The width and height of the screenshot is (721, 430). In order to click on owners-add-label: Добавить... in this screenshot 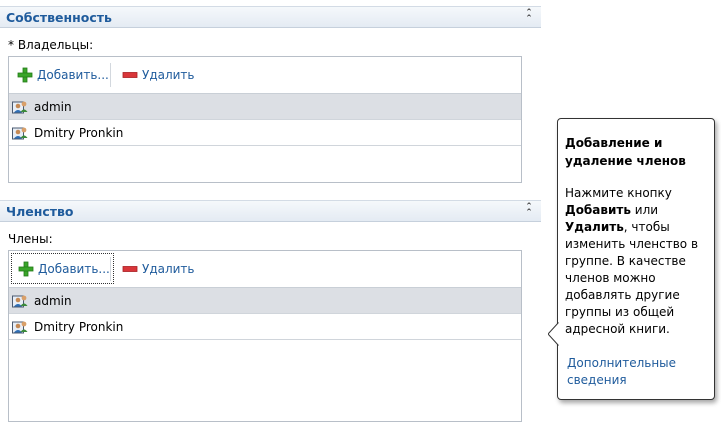, I will do `click(73, 74)`.